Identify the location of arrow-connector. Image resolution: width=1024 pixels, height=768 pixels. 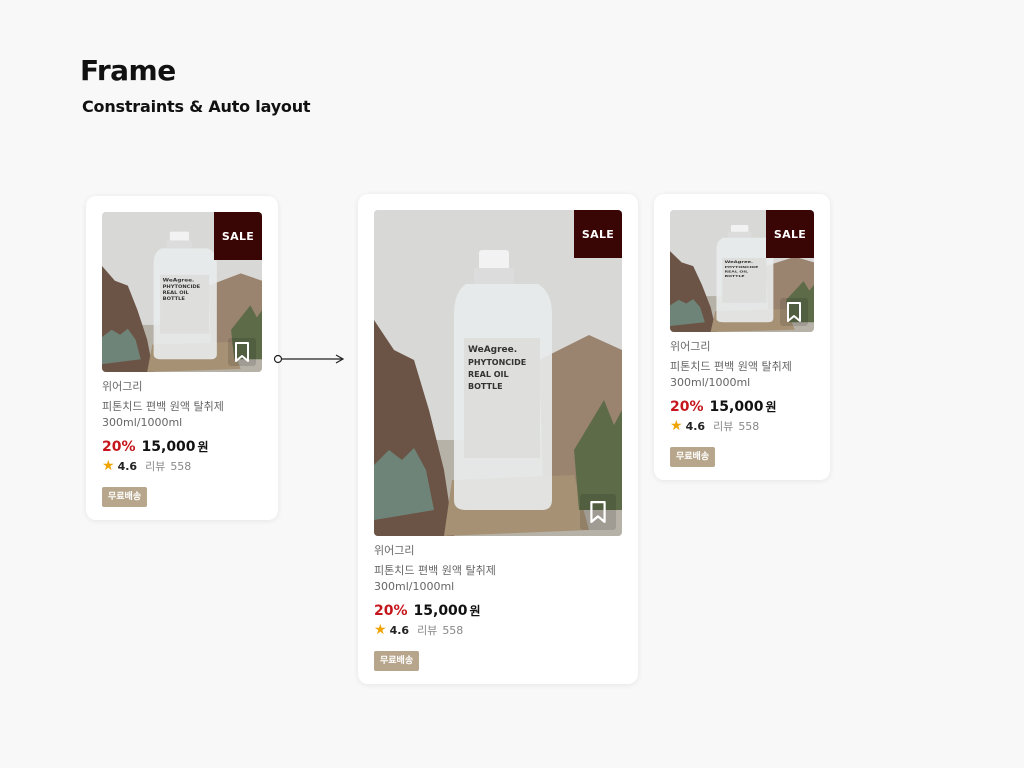
(309, 359).